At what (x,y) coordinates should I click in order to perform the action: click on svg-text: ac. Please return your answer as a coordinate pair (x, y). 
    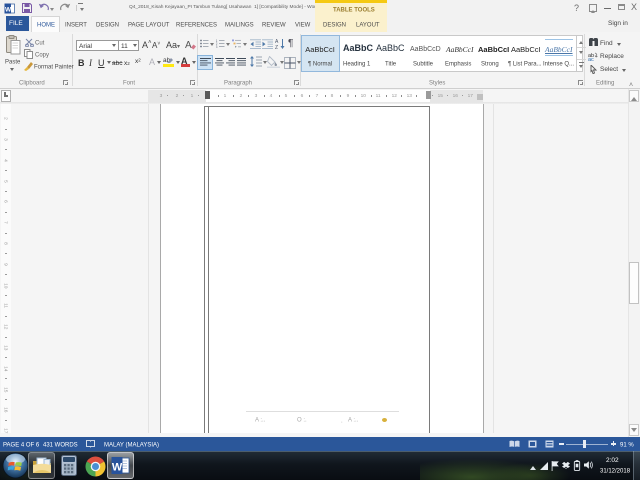
    Looking at the image, I should click on (591, 59).